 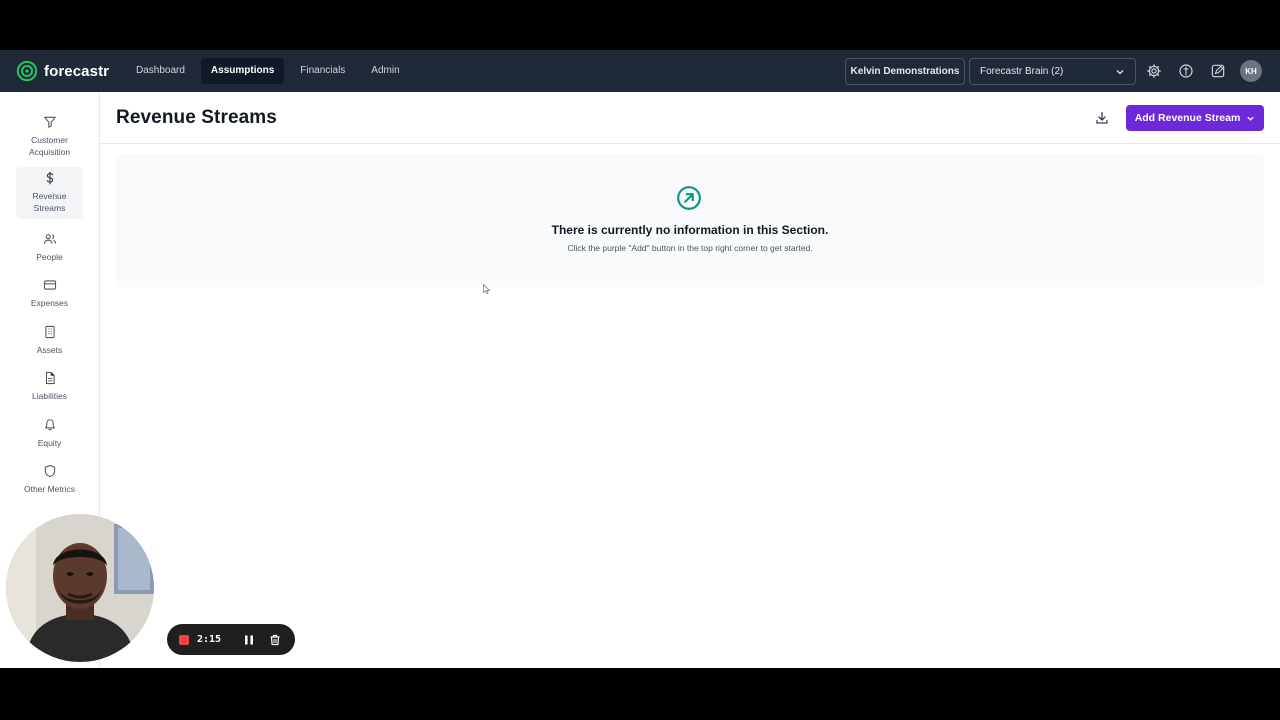 What do you see at coordinates (385, 71) in the screenshot?
I see `nav-admin: Admin` at bounding box center [385, 71].